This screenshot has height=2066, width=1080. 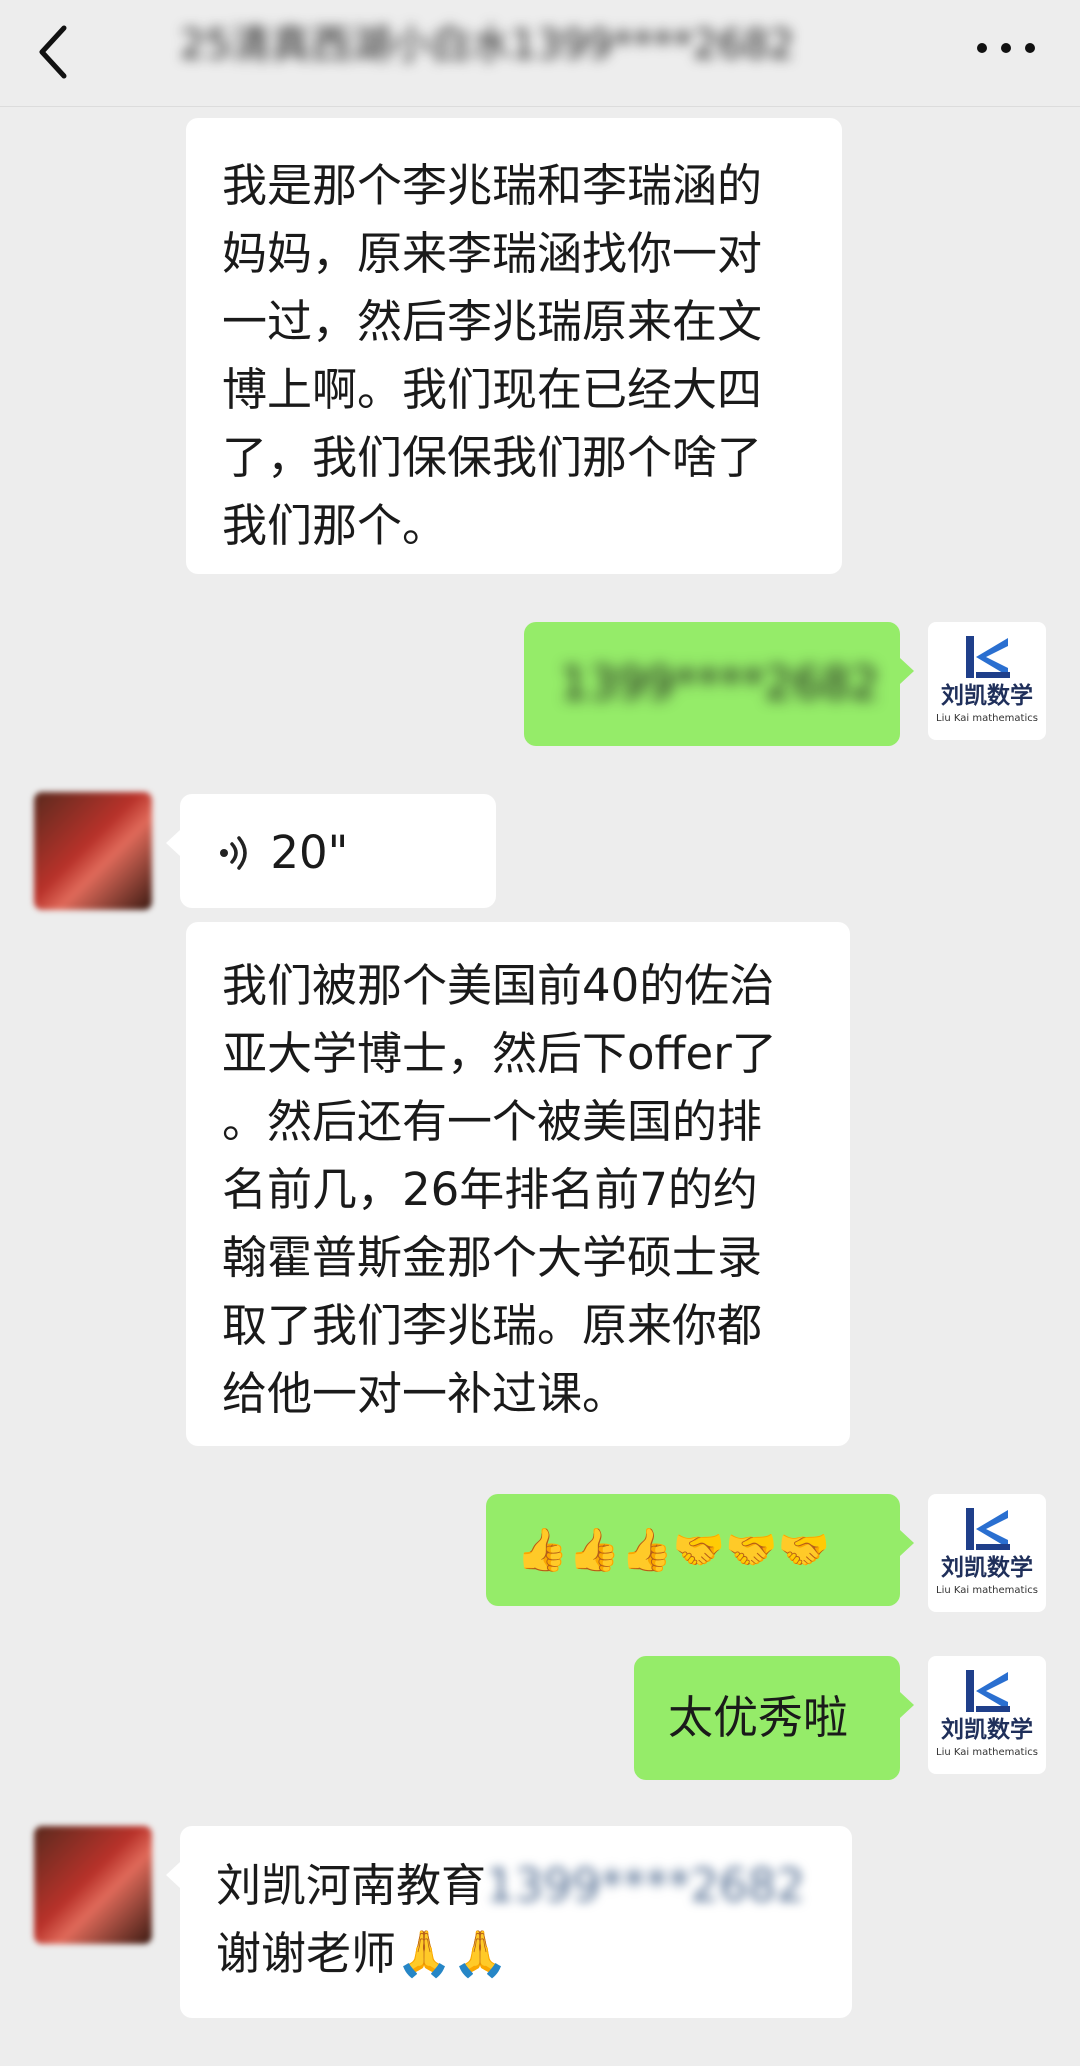 I want to click on message-bubble-outgoing: 👍👍👍🤝🤝🤝, so click(x=700, y=1550).